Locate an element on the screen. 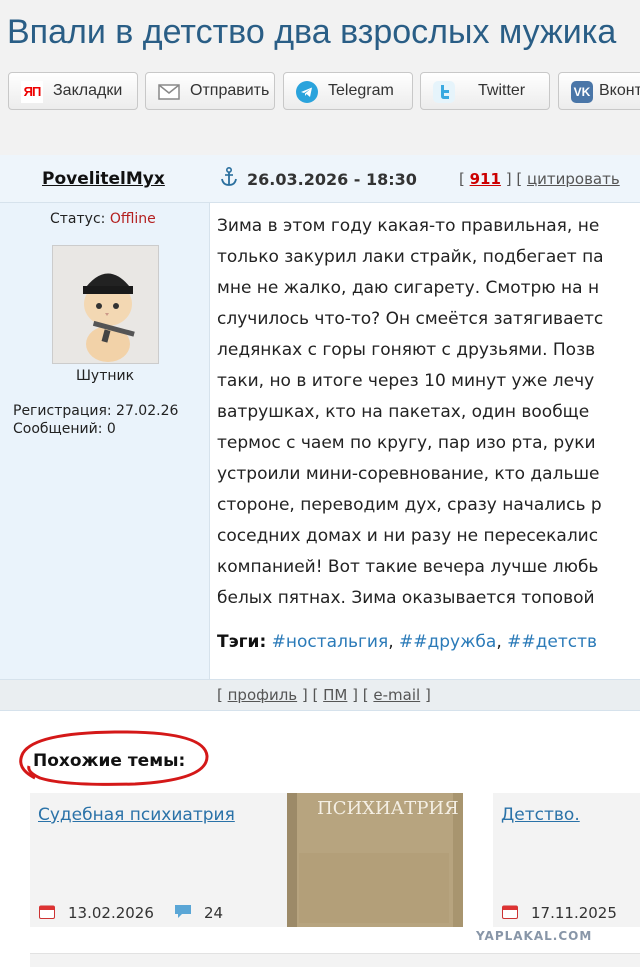 This screenshot has width=640, height=967. book-cover-title: ПСИХИАТРИЯ is located at coordinates (388, 808).